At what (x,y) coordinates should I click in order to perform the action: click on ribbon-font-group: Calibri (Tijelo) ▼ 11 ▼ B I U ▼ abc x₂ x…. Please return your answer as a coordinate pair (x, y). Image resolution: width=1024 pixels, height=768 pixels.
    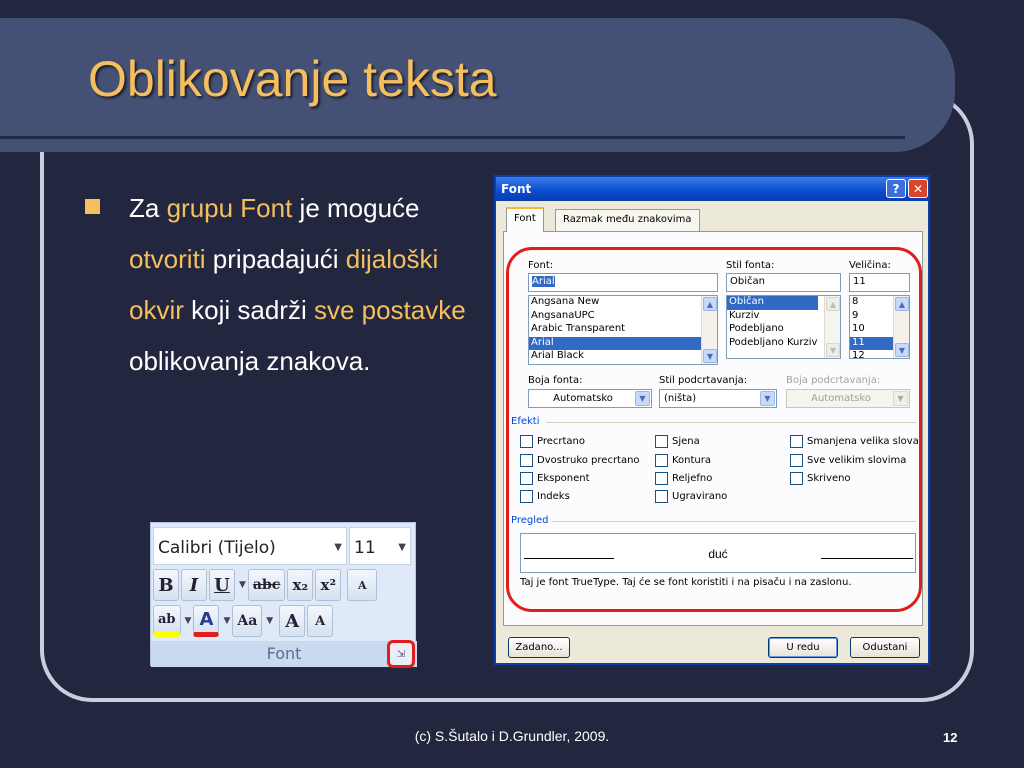
    Looking at the image, I should click on (283, 595).